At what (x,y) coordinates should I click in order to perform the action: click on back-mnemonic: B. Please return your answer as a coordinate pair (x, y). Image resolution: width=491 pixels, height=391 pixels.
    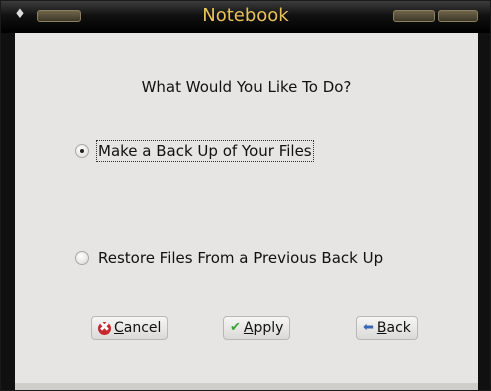
    Looking at the image, I should click on (381, 328).